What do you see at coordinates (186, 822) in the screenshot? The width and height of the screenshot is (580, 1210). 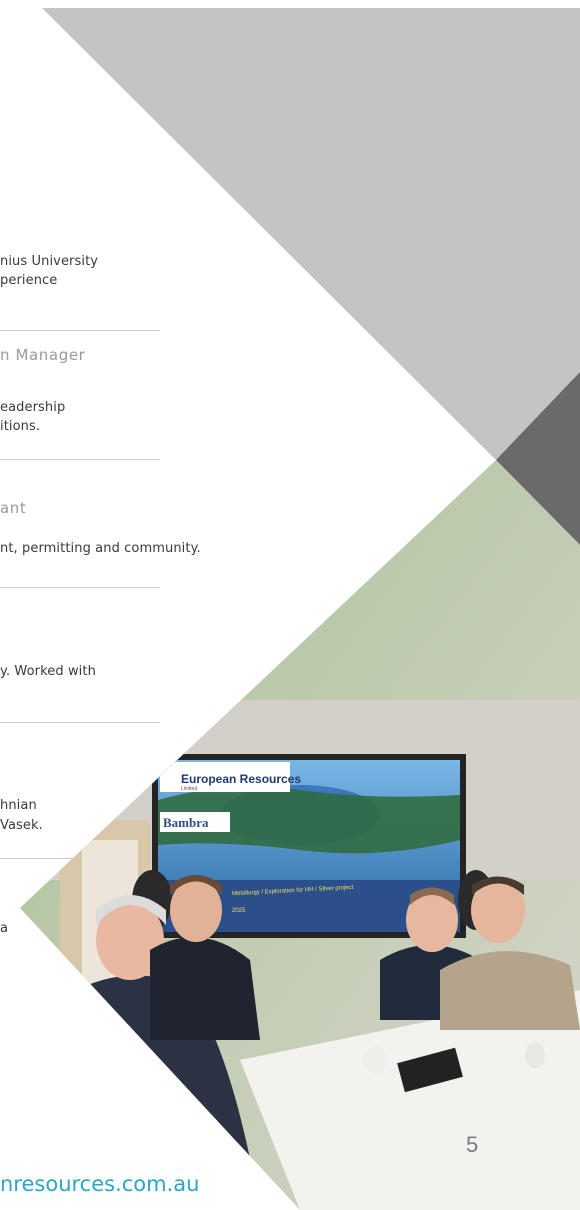 I see `screen-brand: Bambra` at bounding box center [186, 822].